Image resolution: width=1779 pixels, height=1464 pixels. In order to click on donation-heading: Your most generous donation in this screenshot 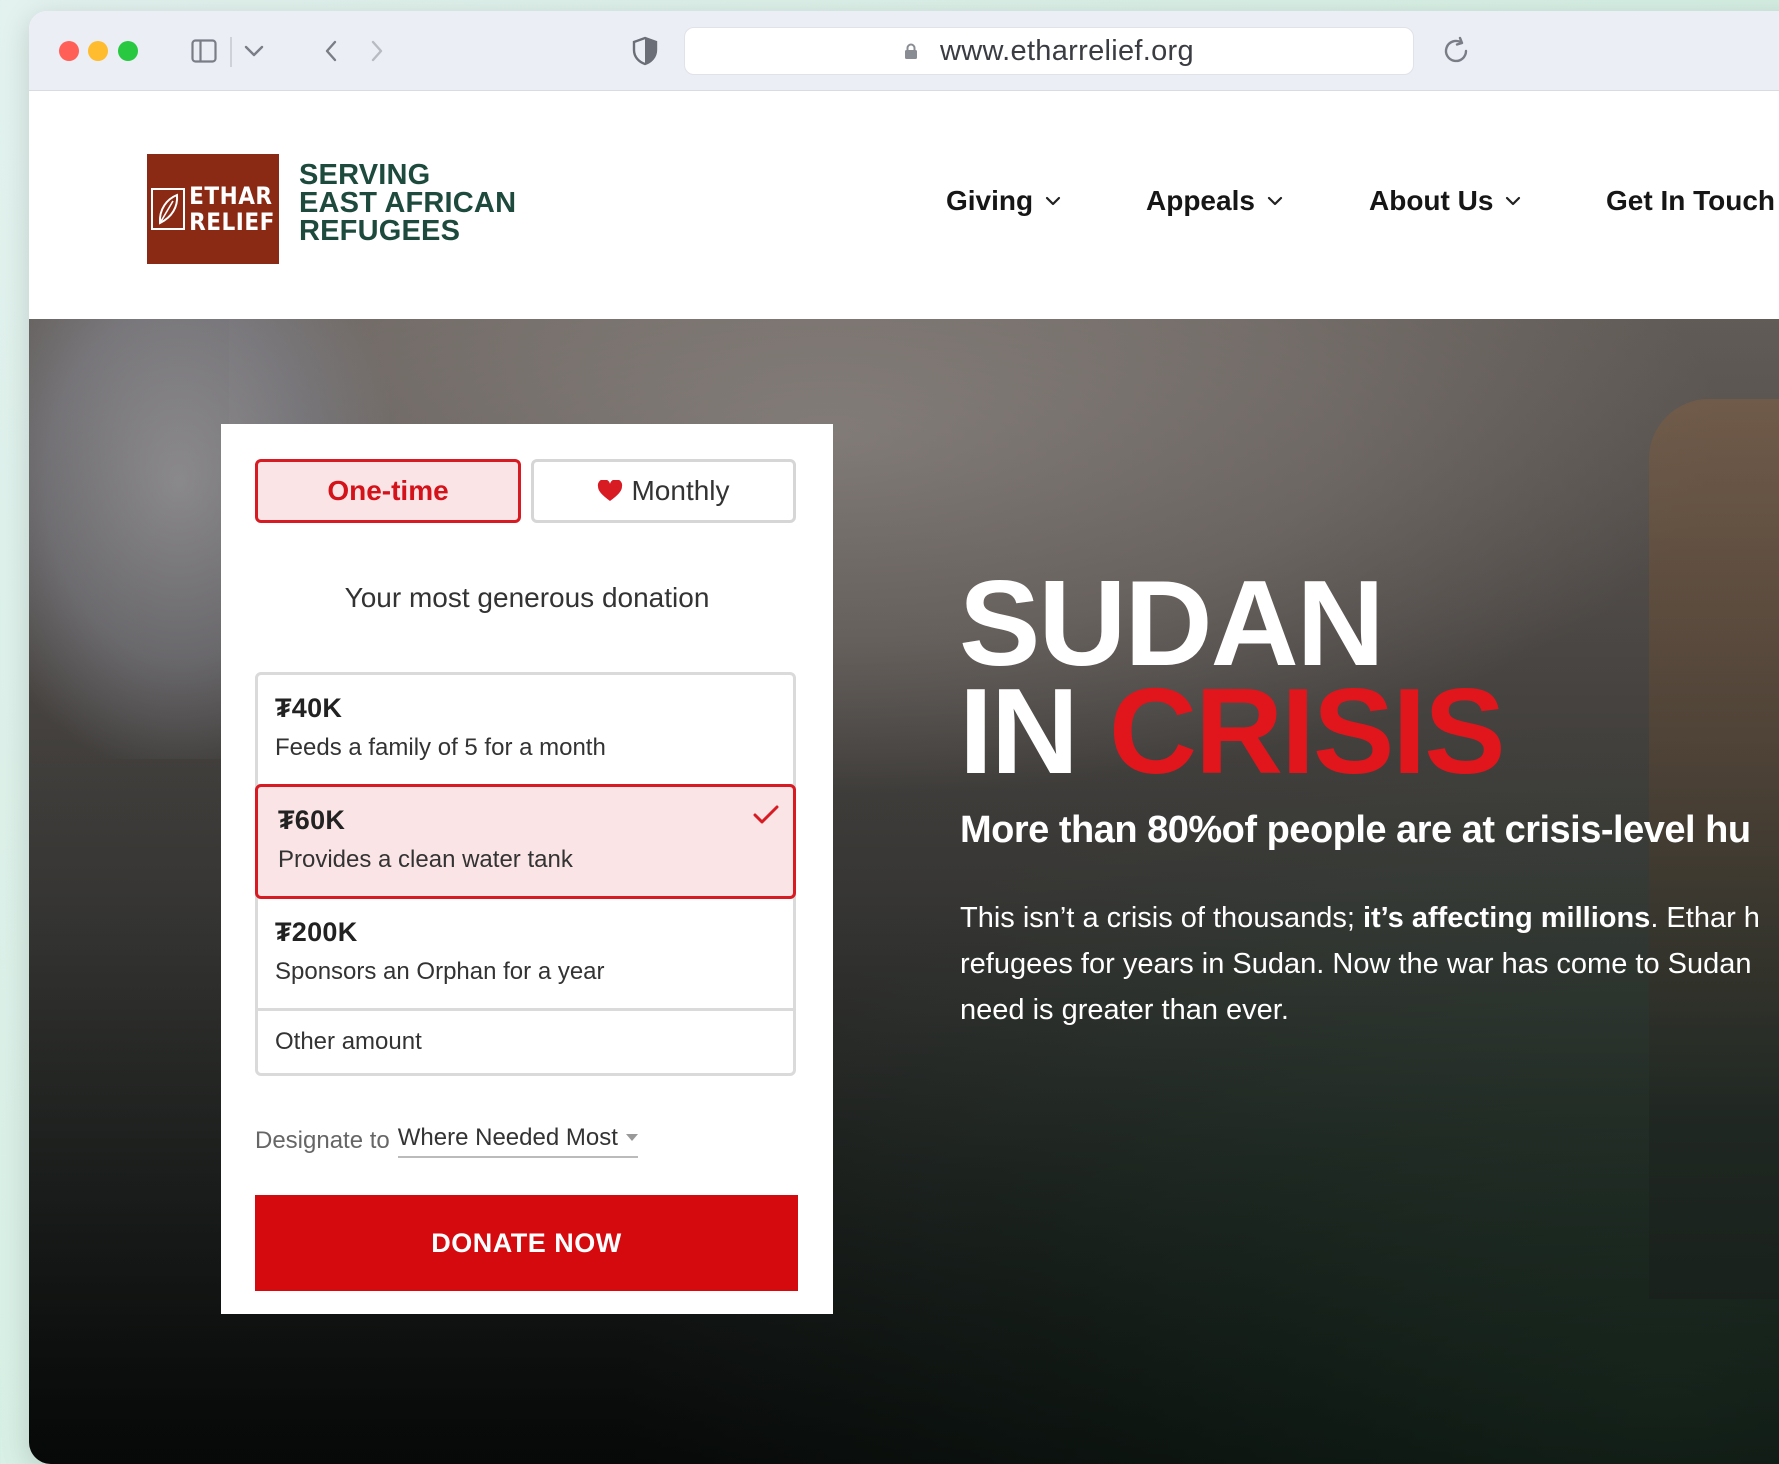, I will do `click(527, 597)`.